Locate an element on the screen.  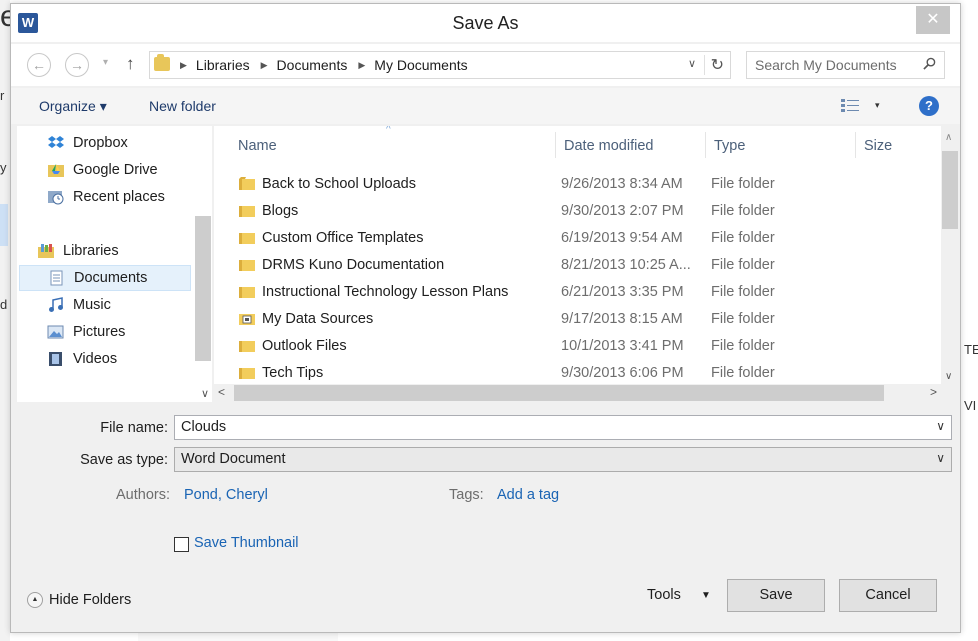
vertical-scrollbar-thumb is located at coordinates (950, 190).